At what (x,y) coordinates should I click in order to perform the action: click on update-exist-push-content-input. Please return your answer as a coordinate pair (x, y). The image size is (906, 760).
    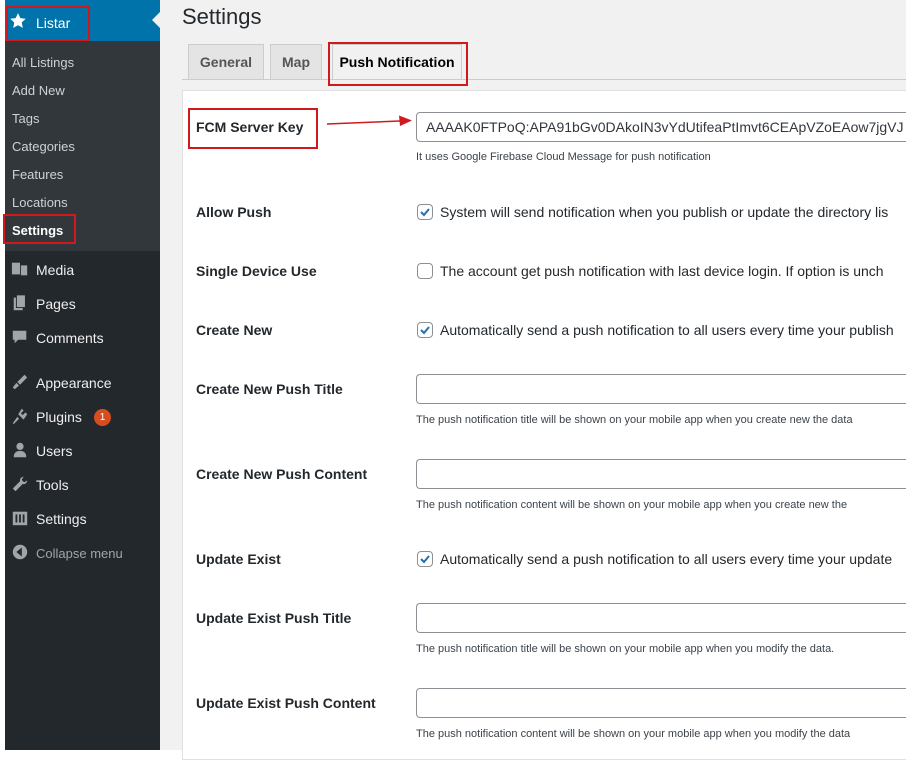
    Looking at the image, I should click on (661, 703).